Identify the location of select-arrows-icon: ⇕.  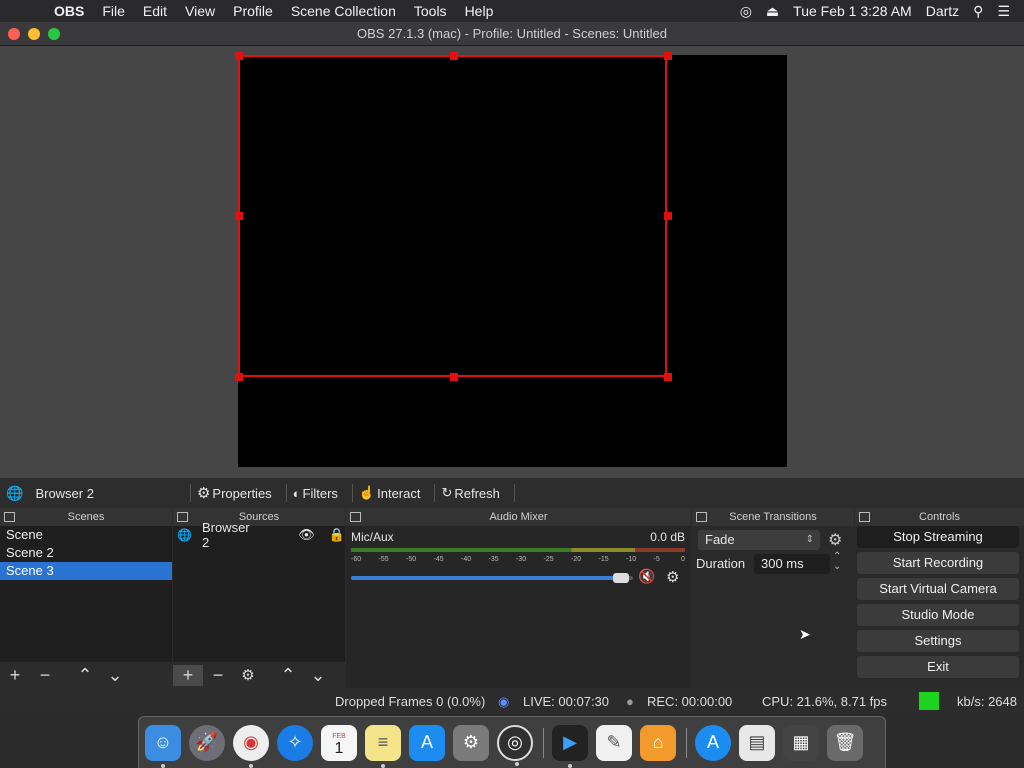
(809, 539).